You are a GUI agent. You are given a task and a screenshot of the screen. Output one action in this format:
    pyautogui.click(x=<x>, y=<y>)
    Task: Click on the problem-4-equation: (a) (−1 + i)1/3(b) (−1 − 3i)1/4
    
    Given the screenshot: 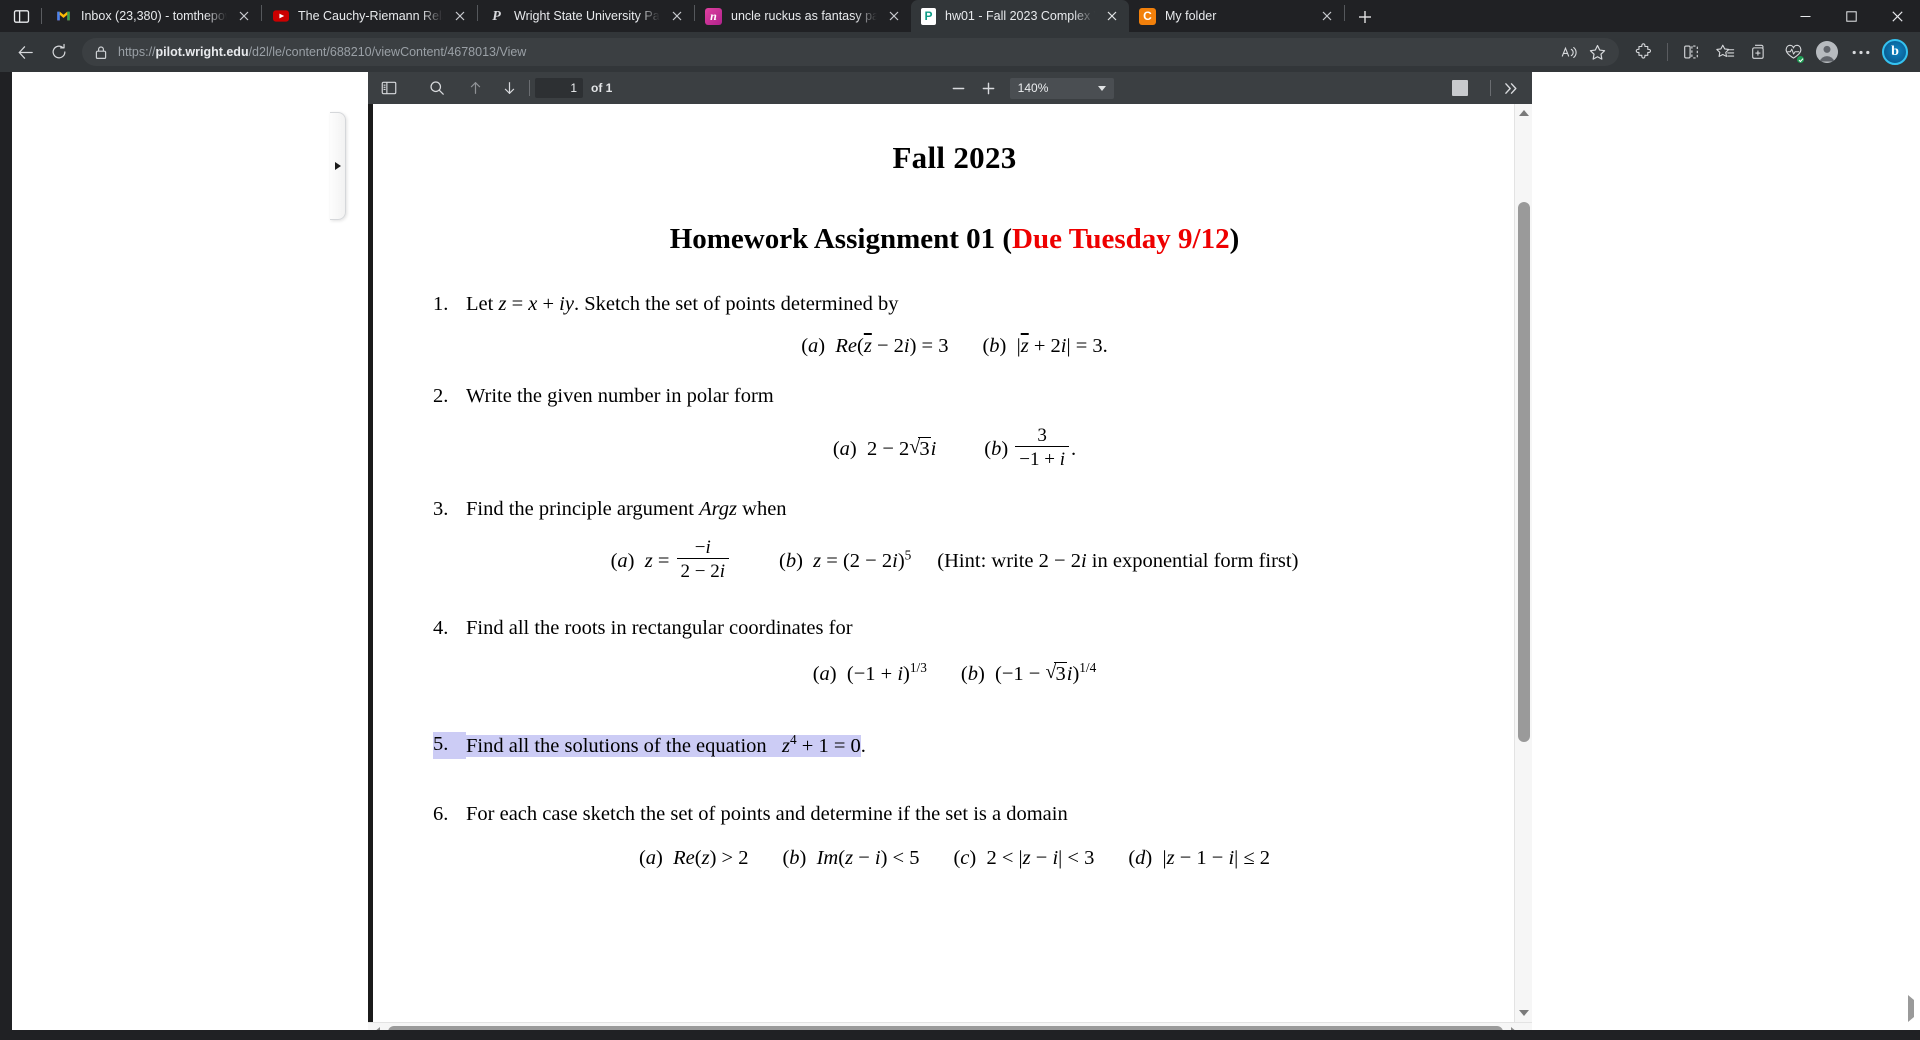 What is the action you would take?
    pyautogui.click(x=954, y=673)
    